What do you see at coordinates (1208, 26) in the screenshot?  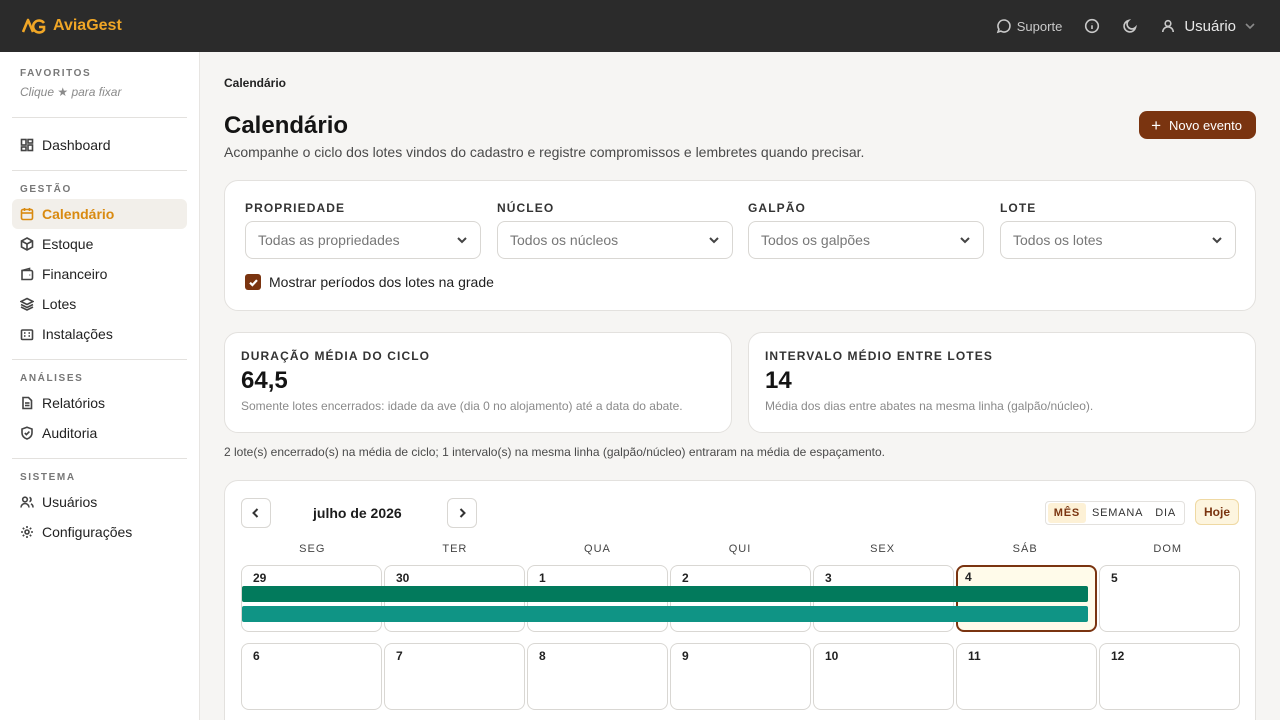 I see `user-menu: Usuário` at bounding box center [1208, 26].